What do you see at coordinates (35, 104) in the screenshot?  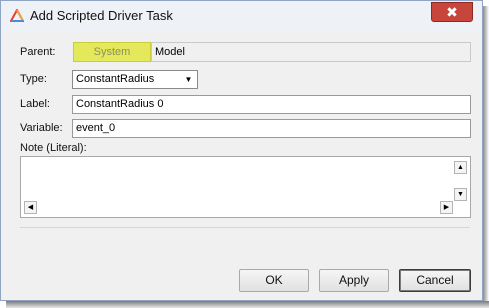 I see `label-label: Label:` at bounding box center [35, 104].